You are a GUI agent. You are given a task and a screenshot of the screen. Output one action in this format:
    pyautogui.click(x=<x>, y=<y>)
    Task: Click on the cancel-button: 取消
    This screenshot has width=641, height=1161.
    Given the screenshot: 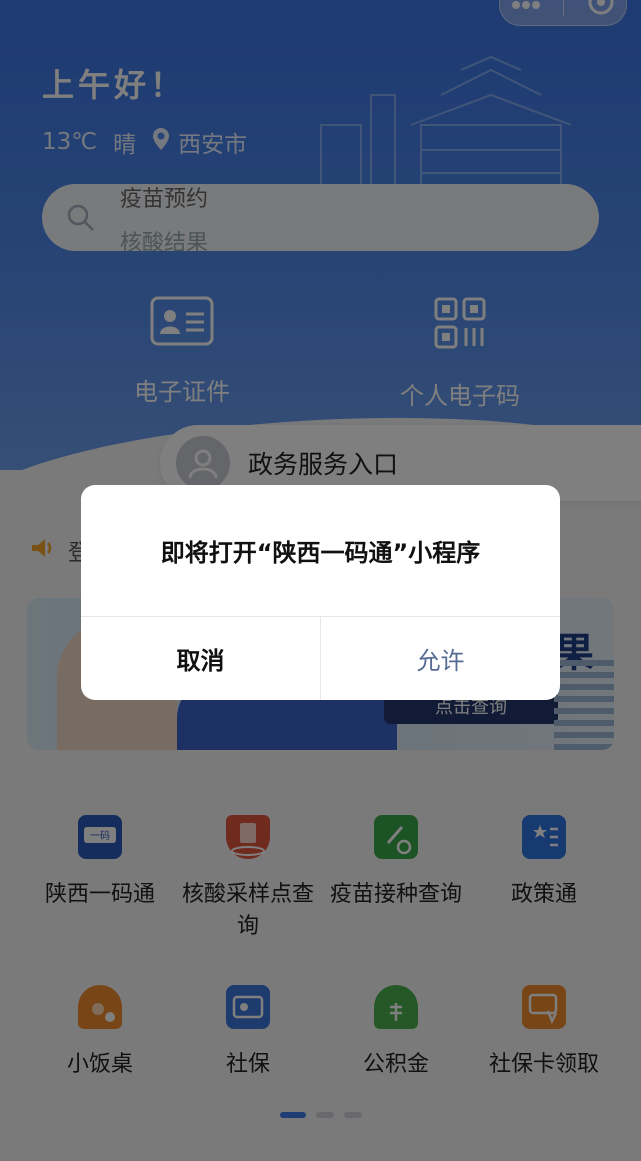 What is the action you would take?
    pyautogui.click(x=200, y=658)
    